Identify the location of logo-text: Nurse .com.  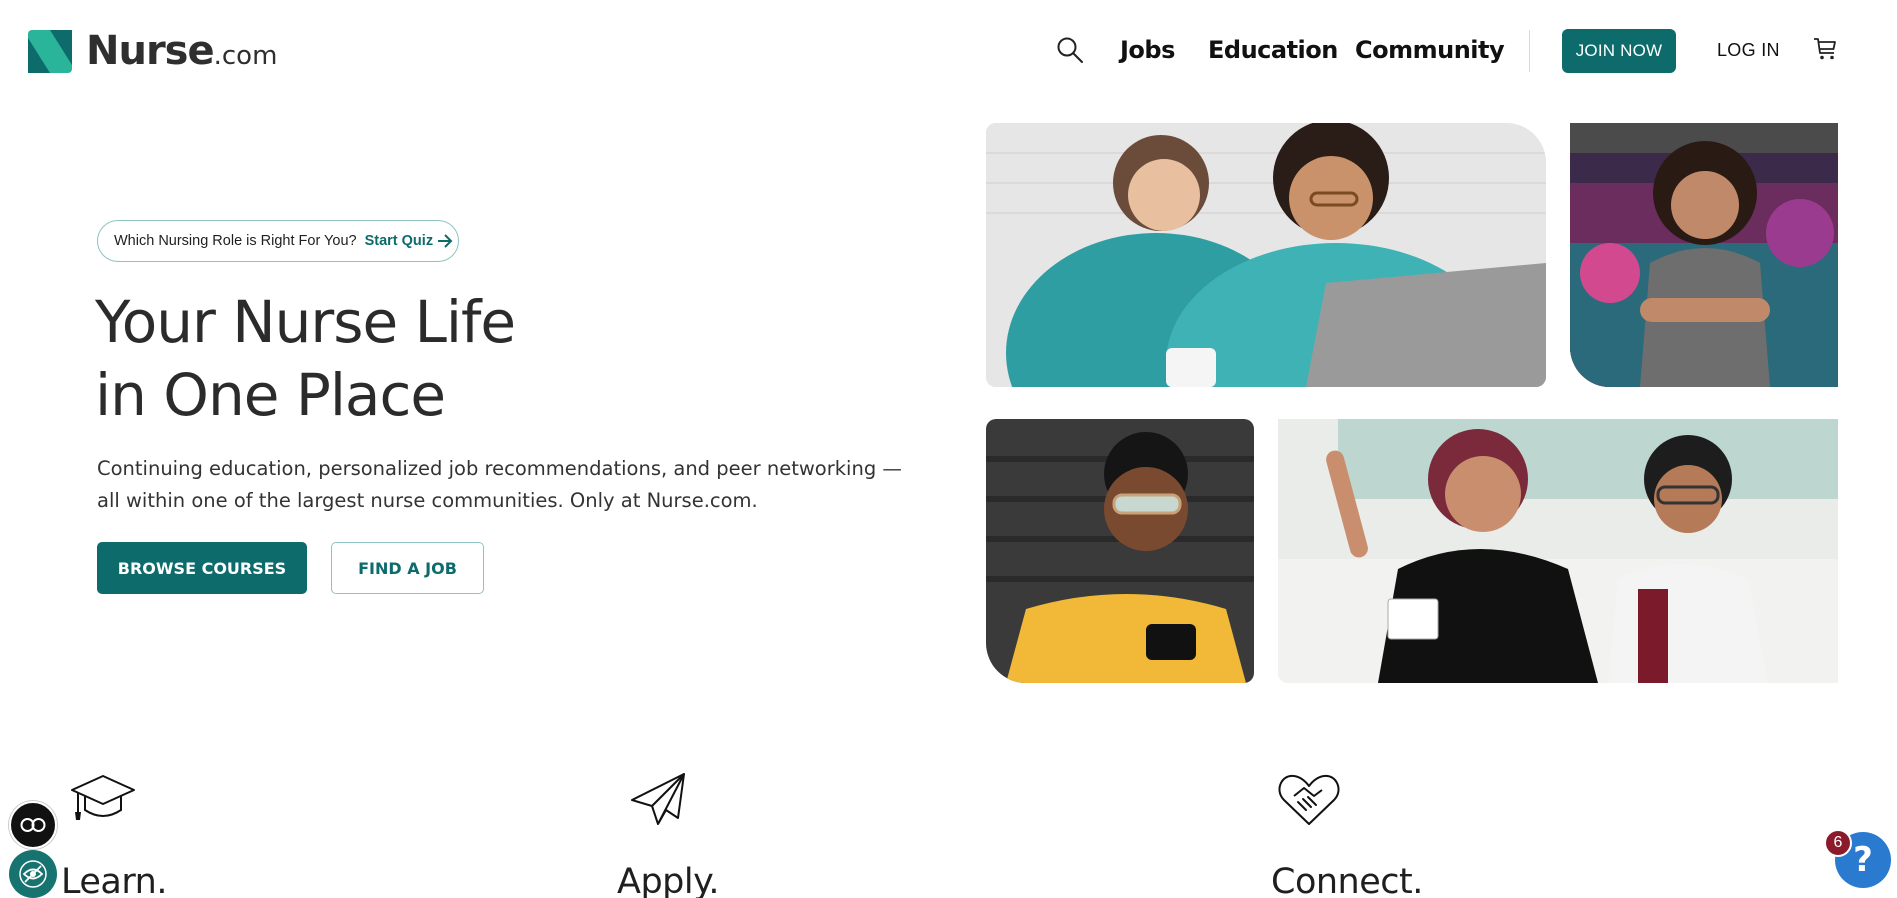
(181, 51).